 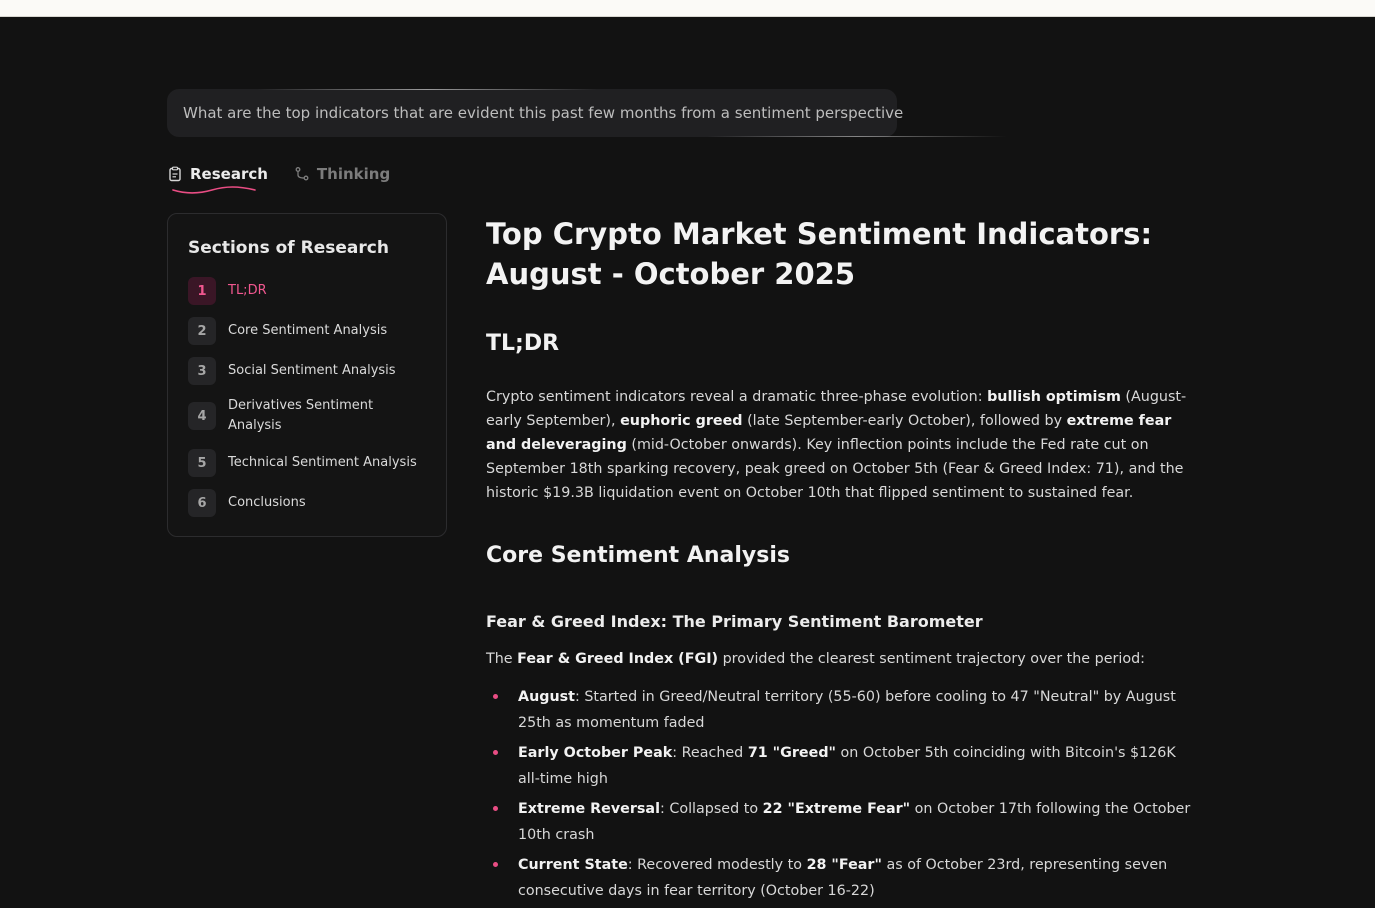 I want to click on branch-icon, so click(x=302, y=174).